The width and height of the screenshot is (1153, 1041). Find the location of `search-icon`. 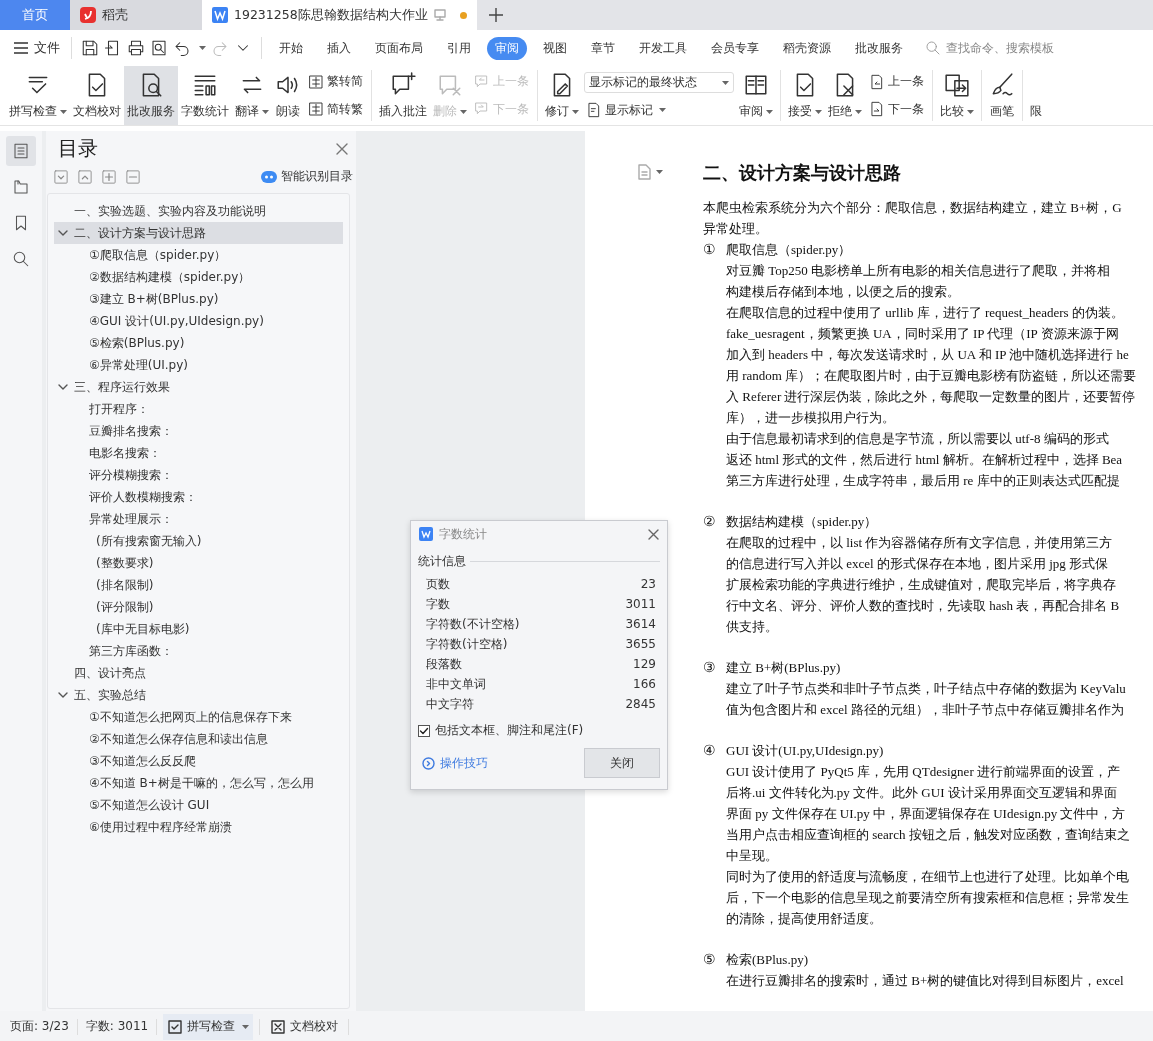

search-icon is located at coordinates (933, 48).